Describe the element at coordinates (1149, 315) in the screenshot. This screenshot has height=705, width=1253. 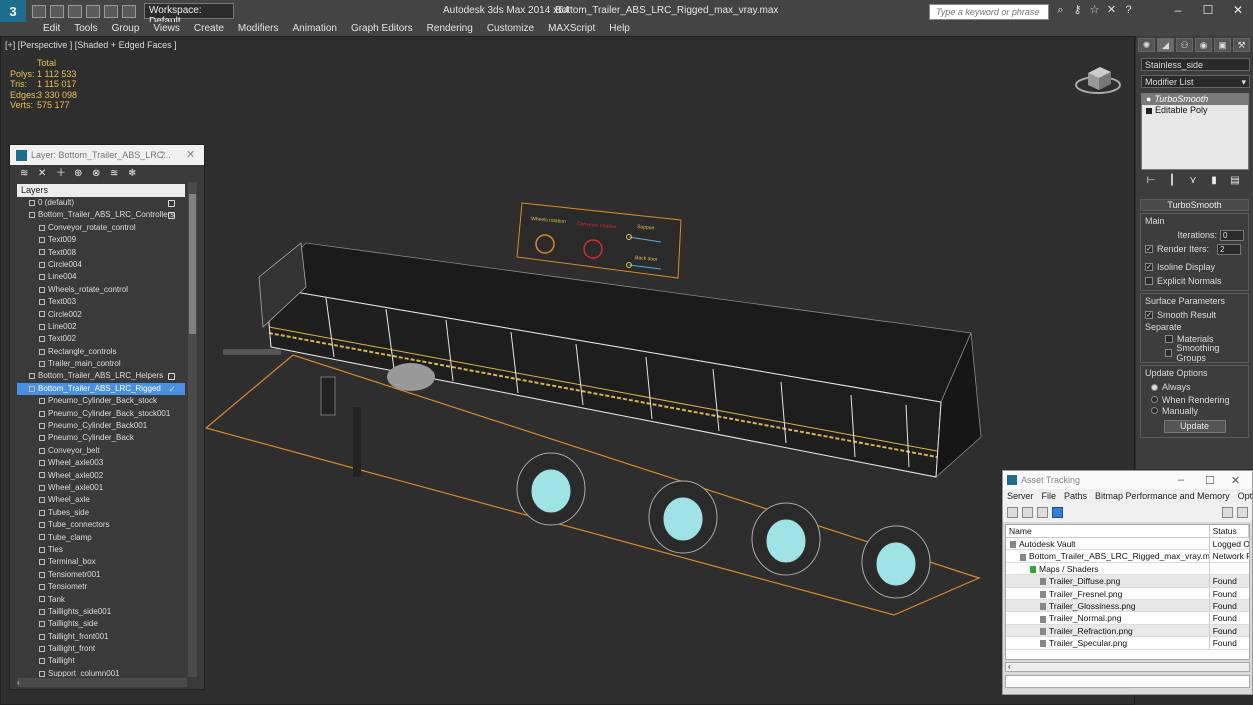
I see `smooth-result-checkbox: ✓` at that location.